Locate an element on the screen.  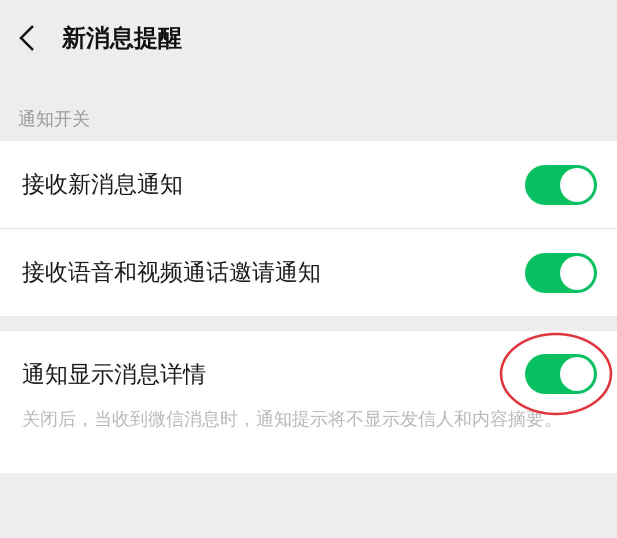
setting-label: 通知显示消息详情 is located at coordinates (114, 375).